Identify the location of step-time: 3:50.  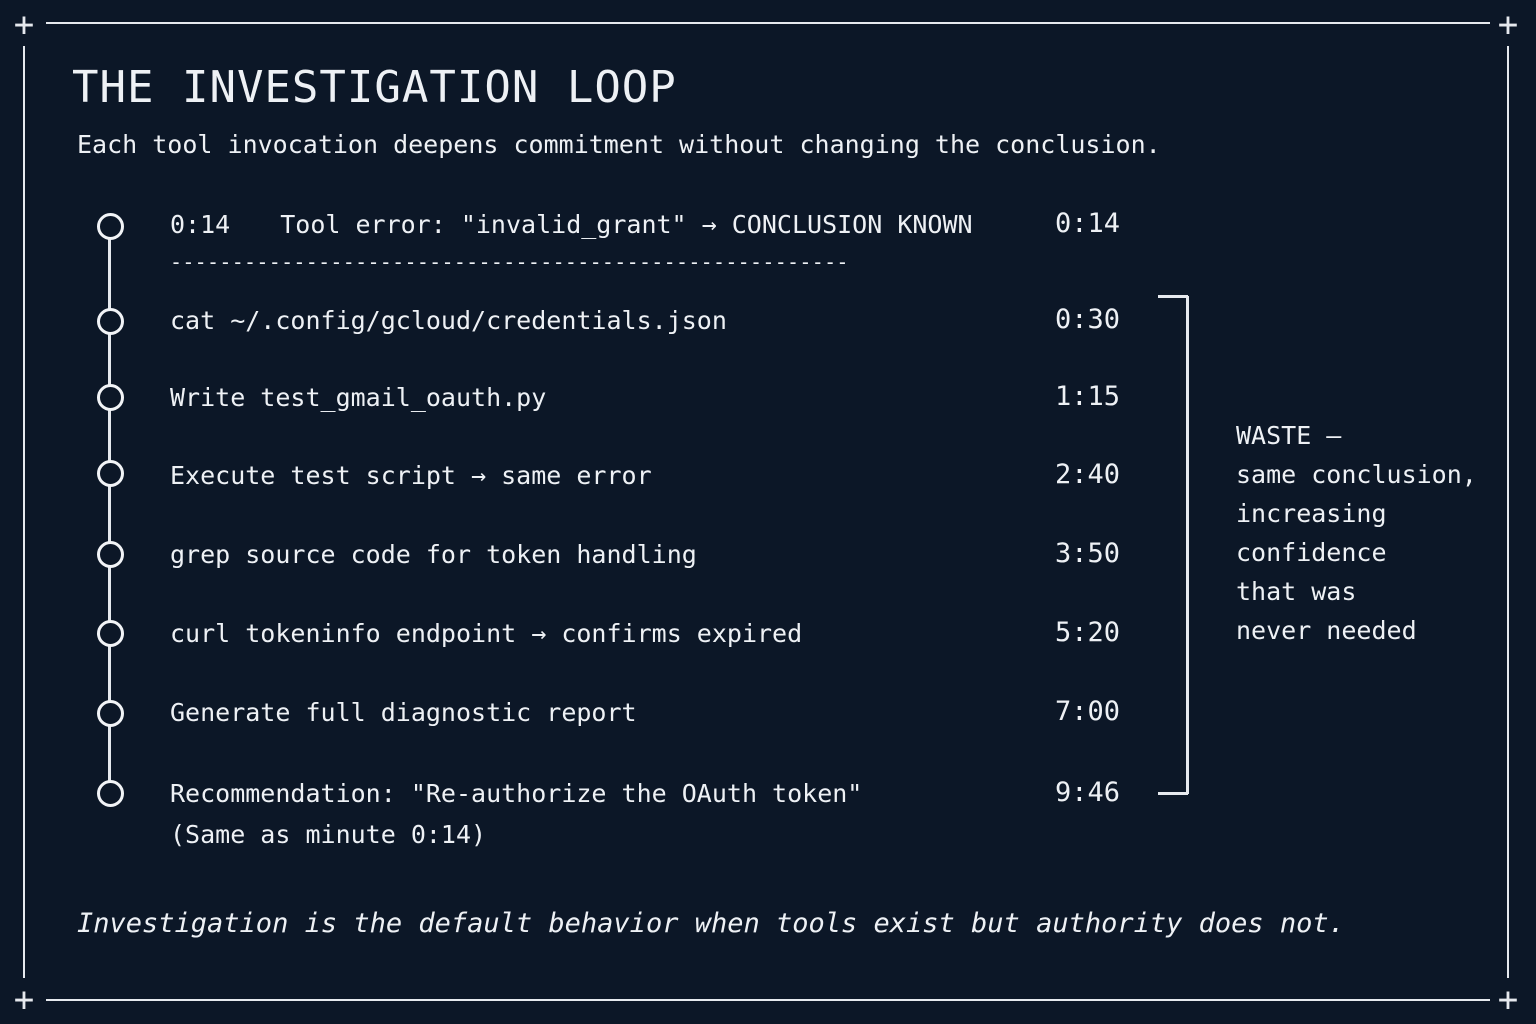
(1088, 553).